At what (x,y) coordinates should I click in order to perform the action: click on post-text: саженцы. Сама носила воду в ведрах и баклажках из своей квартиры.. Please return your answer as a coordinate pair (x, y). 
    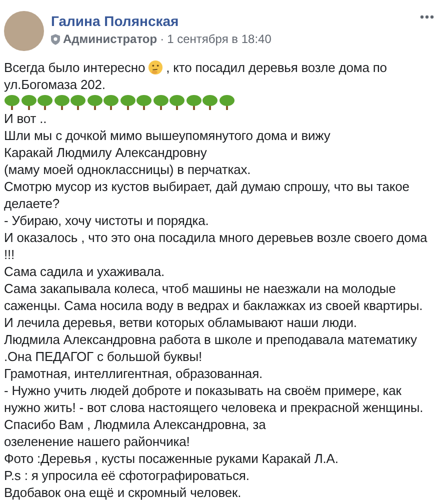
    Looking at the image, I should click on (214, 305).